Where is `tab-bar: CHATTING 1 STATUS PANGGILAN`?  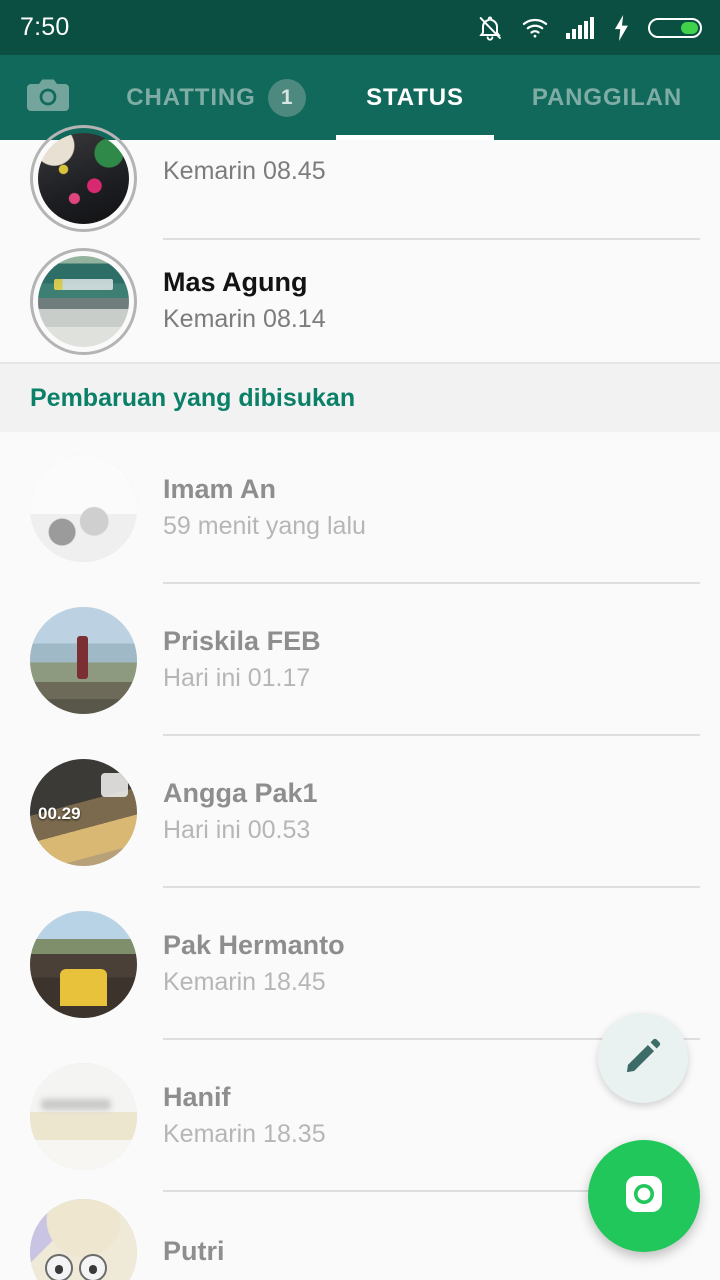 tab-bar: CHATTING 1 STATUS PANGGILAN is located at coordinates (408, 97).